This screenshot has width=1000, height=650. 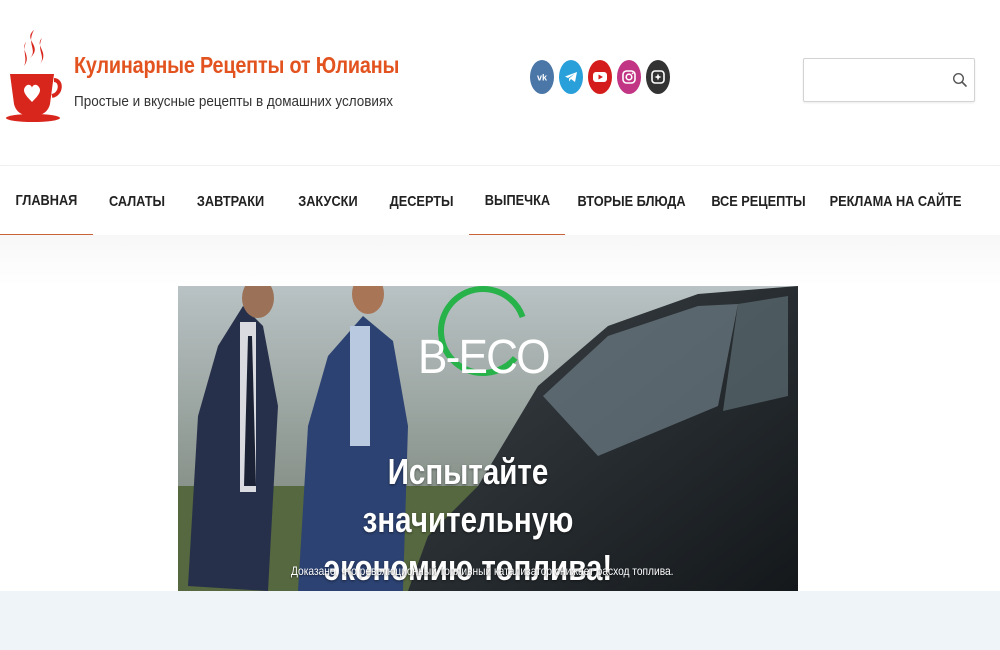 I want to click on search-box, so click(x=889, y=80).